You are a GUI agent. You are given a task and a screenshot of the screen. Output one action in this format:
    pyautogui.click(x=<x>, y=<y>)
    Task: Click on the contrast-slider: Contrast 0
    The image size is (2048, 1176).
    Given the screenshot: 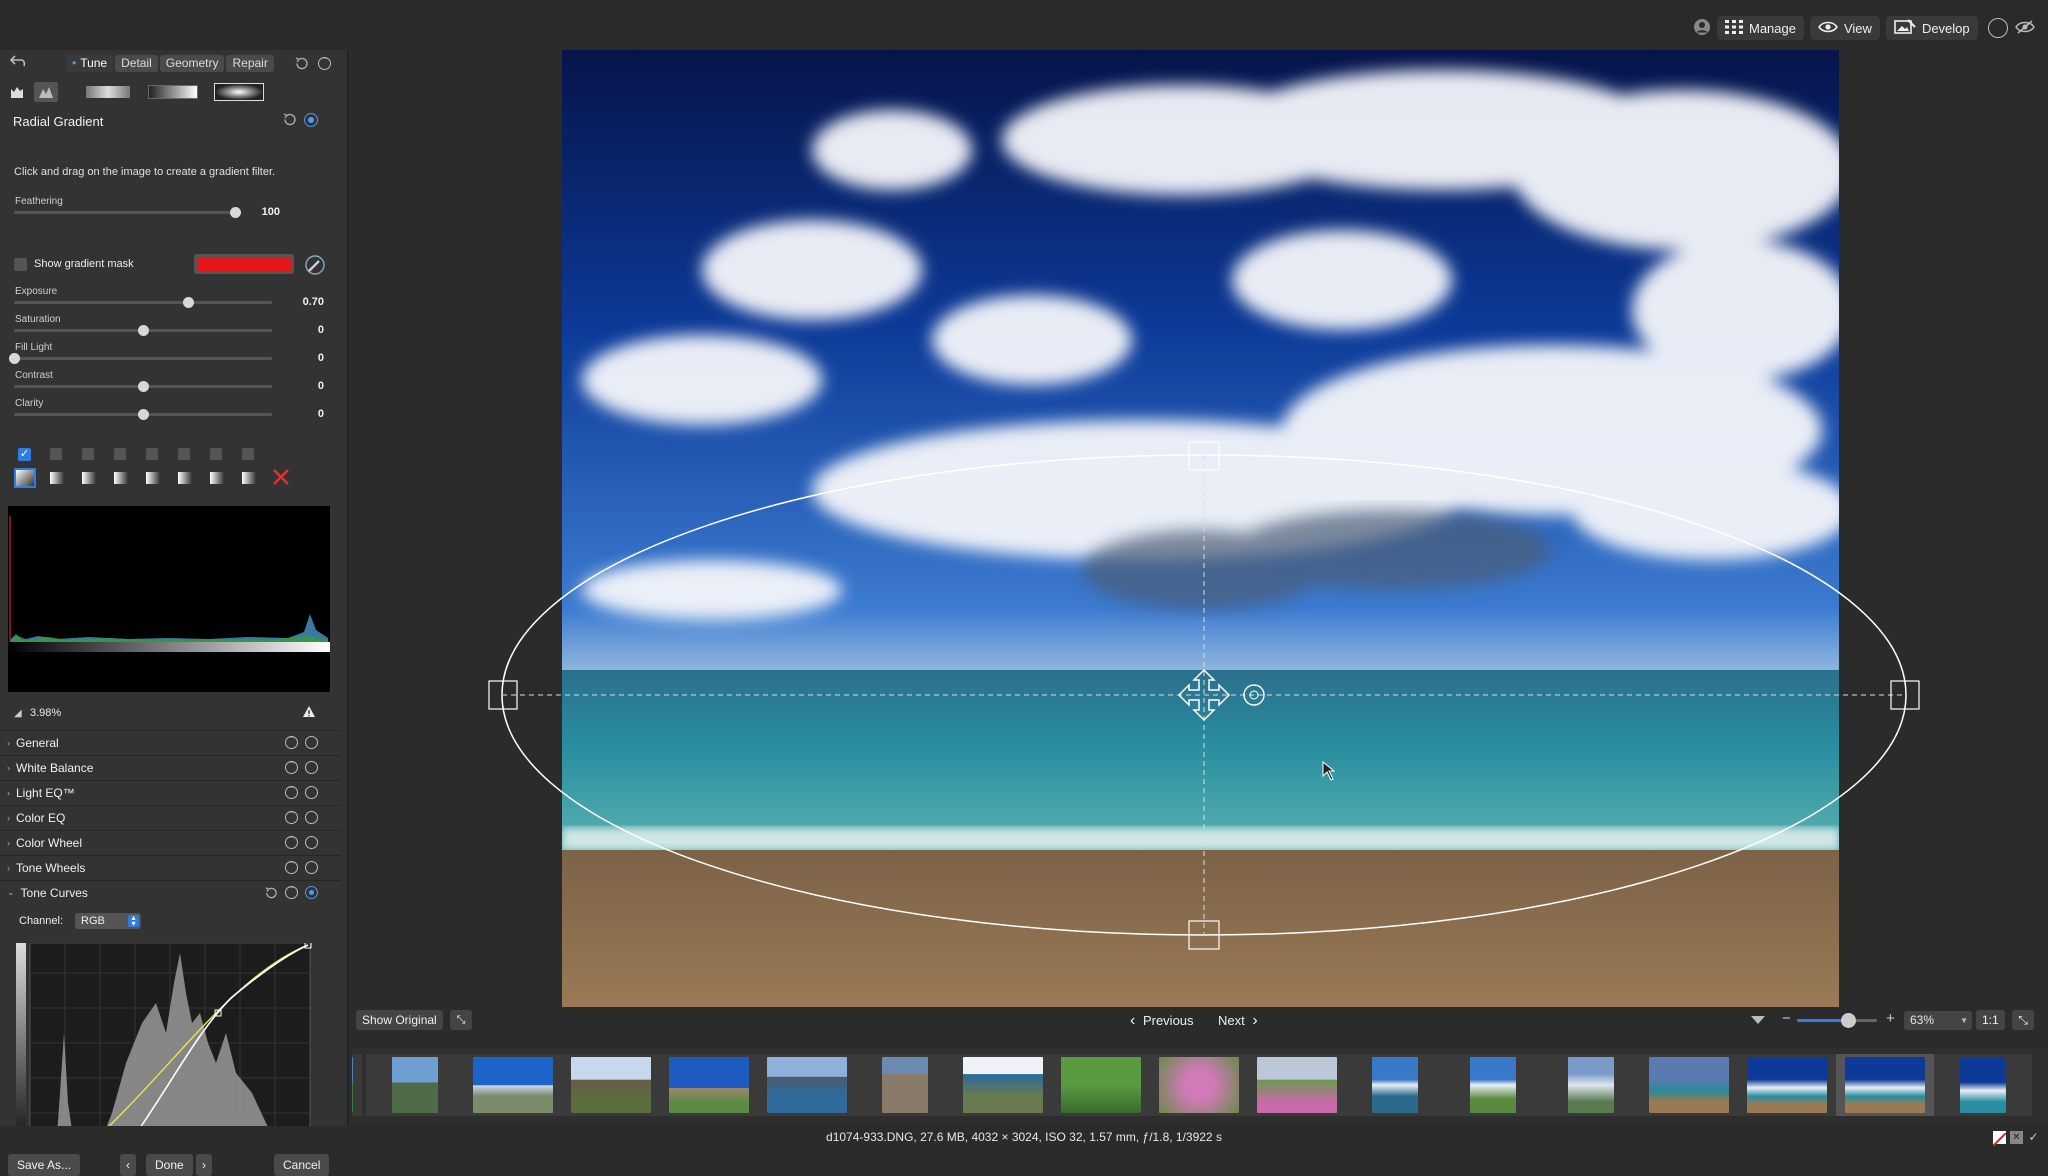 What is the action you would take?
    pyautogui.click(x=169, y=381)
    